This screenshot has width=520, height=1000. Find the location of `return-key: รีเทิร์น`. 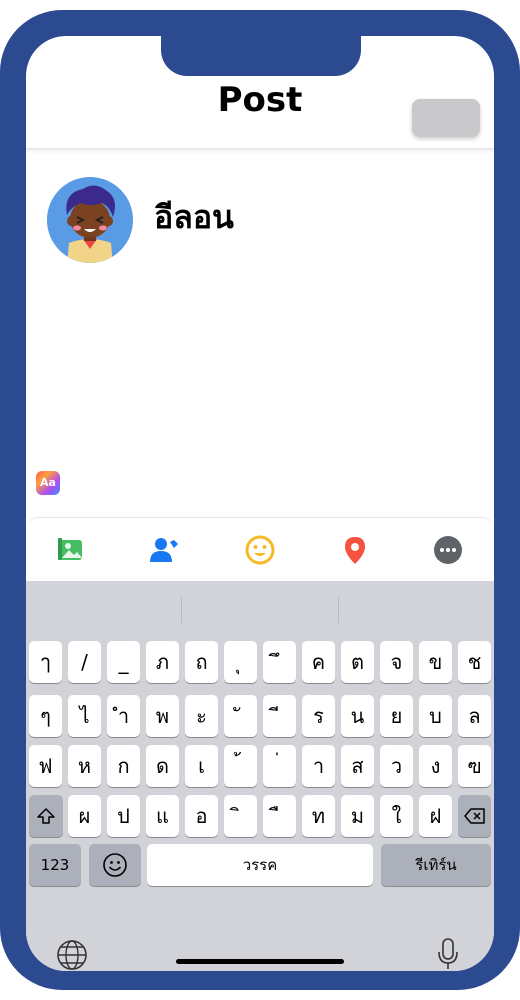

return-key: รีเทิร์น is located at coordinates (436, 865).